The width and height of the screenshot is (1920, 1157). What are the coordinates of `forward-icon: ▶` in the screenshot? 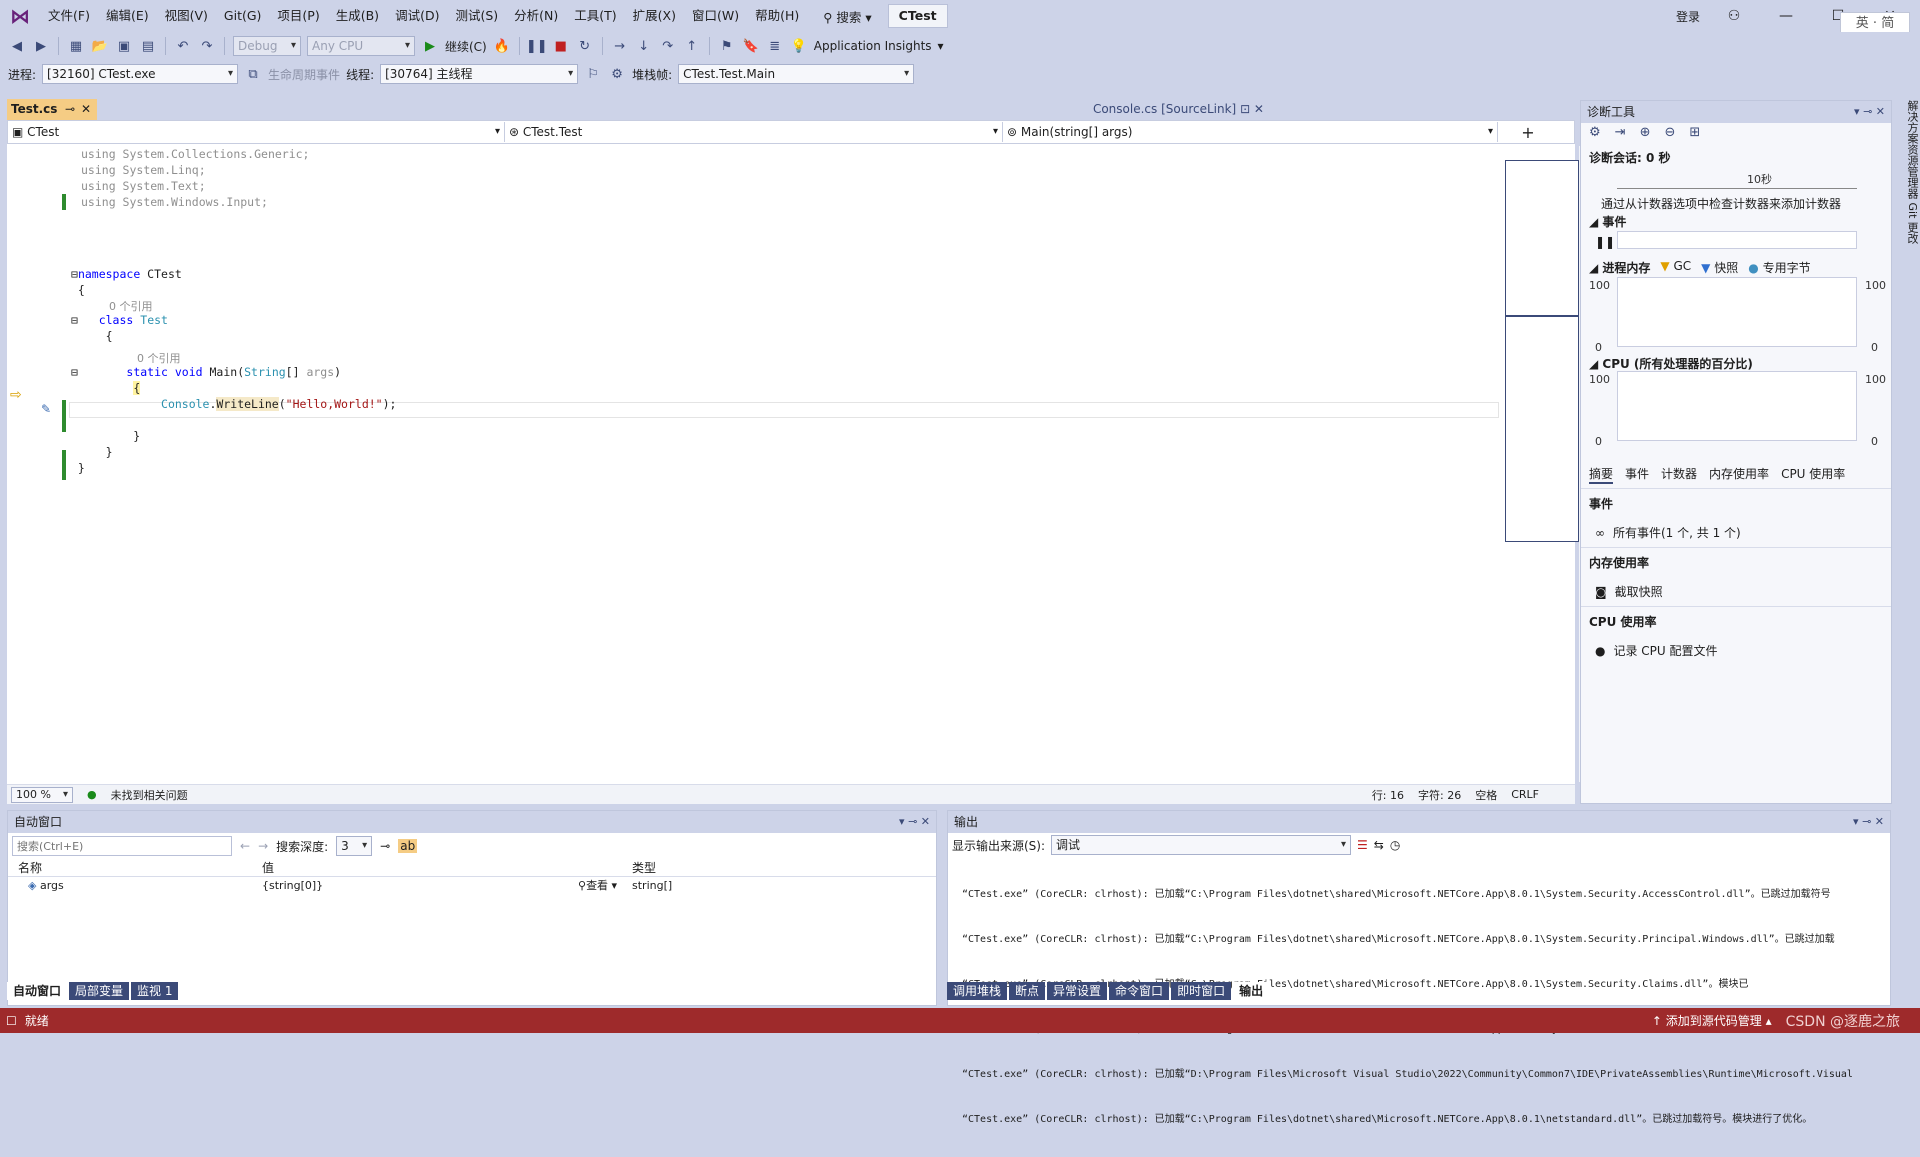 It's located at (41, 46).